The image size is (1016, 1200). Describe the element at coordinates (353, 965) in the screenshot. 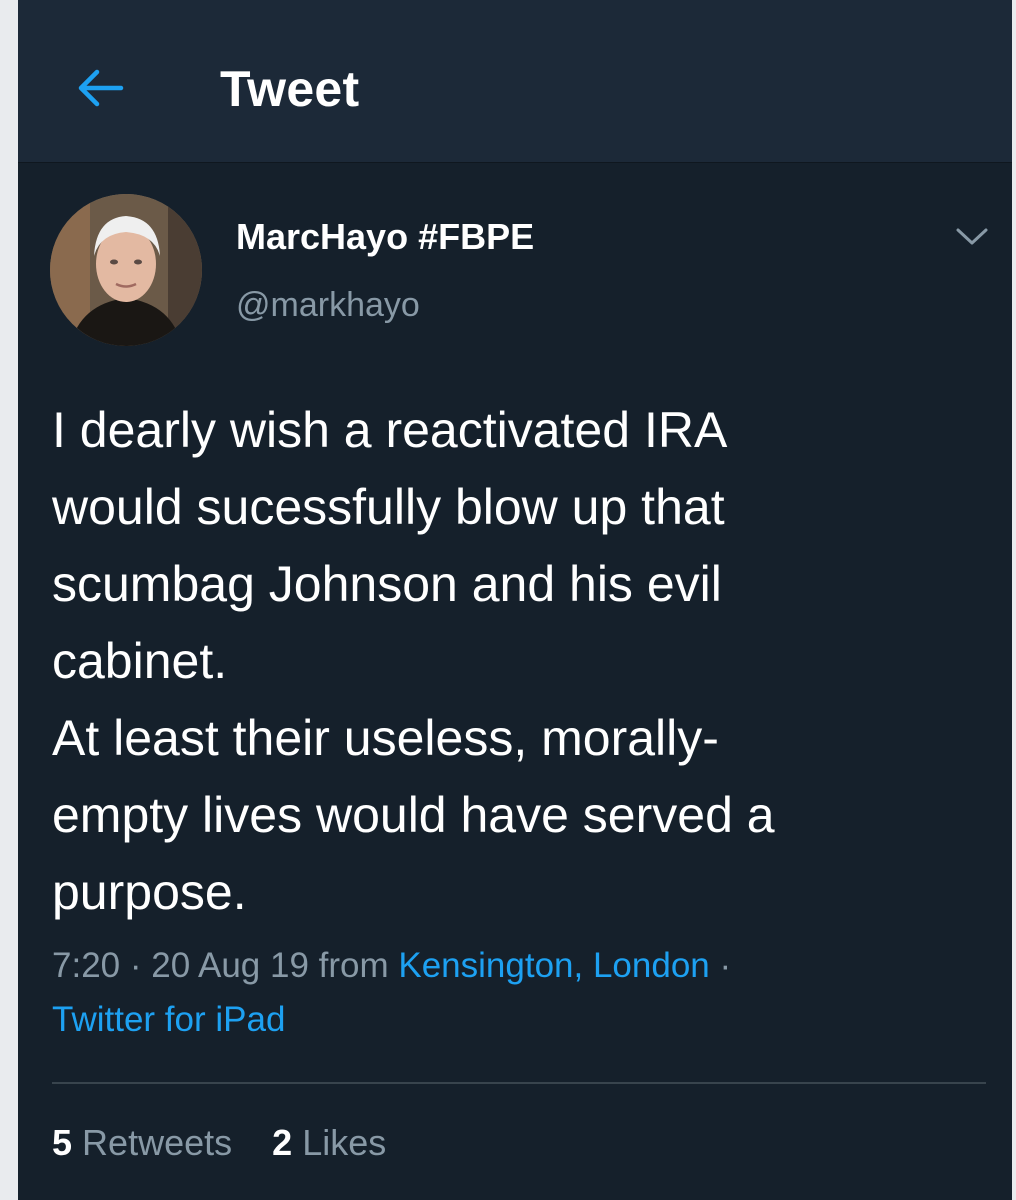

I see `from-label: from` at that location.